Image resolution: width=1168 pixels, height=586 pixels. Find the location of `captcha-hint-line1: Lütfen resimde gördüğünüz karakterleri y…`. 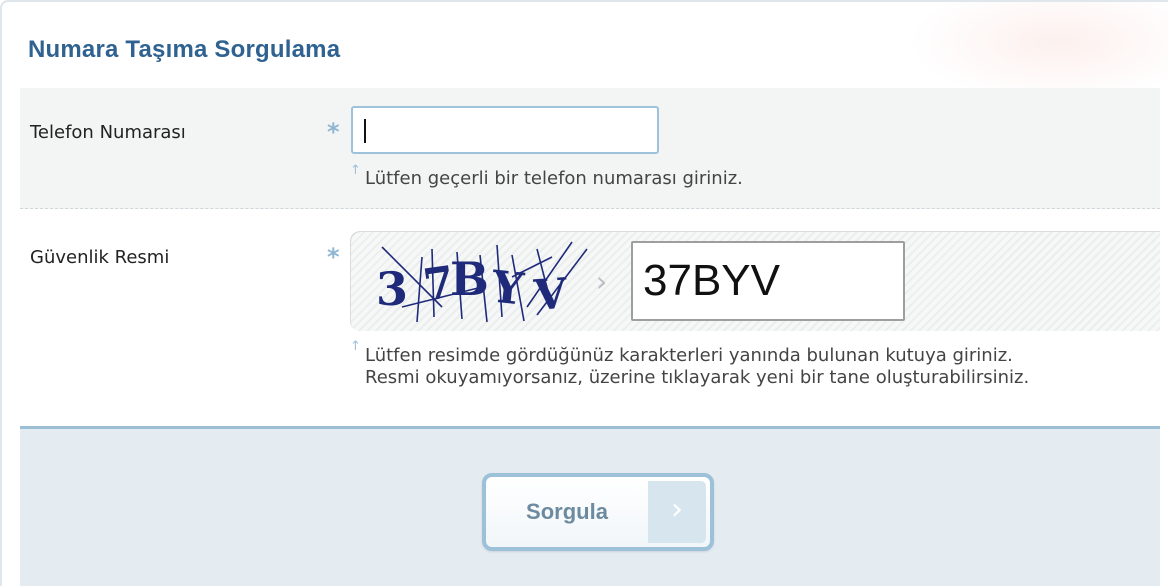

captcha-hint-line1: Lütfen resimde gördüğünüz karakterleri y… is located at coordinates (689, 355).